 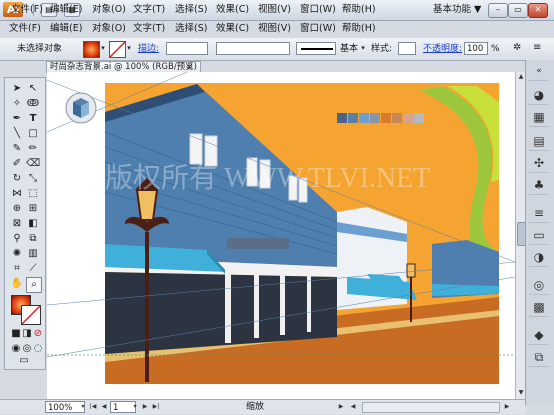 What do you see at coordinates (17, 179) in the screenshot?
I see `rotate-tool-icon: ↻` at bounding box center [17, 179].